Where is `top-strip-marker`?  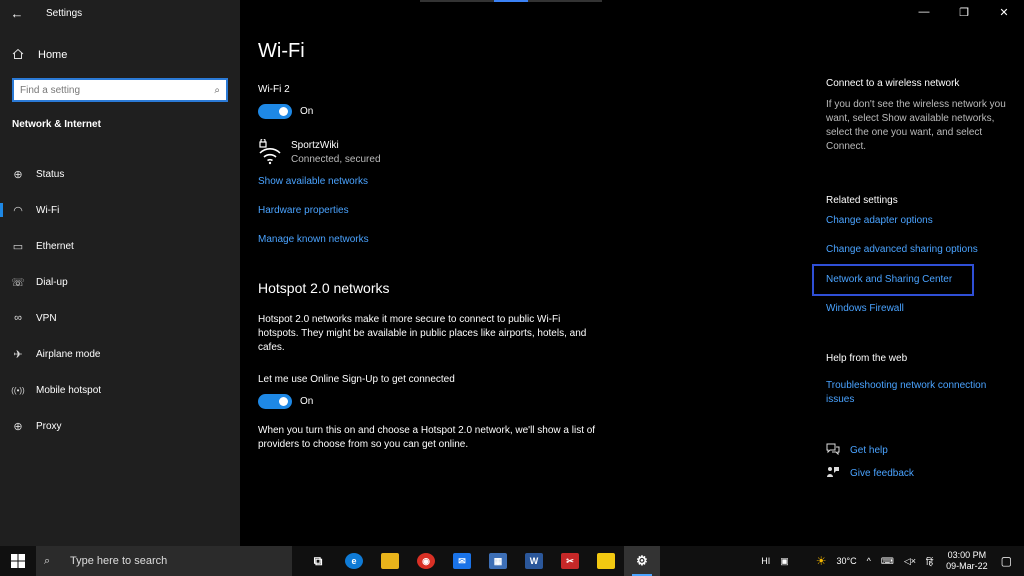
top-strip-marker is located at coordinates (511, 1).